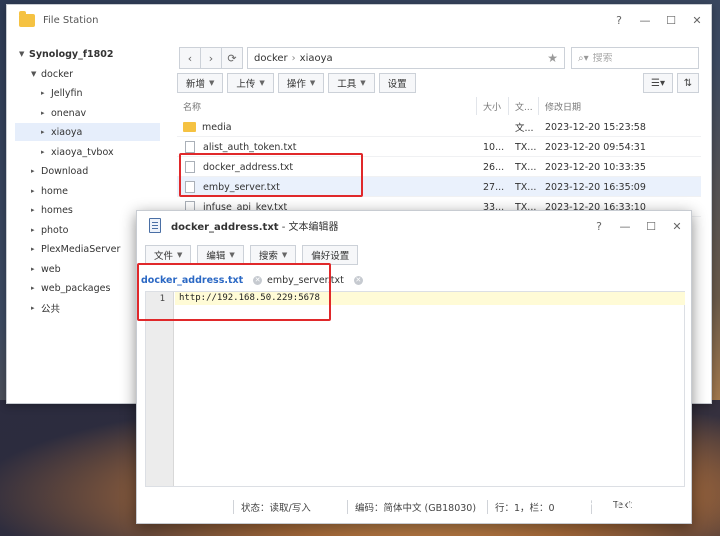 This screenshot has width=720, height=536. Describe the element at coordinates (77, 152) in the screenshot. I see `tree-item-xiaoya-tvbox: ▸ xiaoya_tvbox` at that location.